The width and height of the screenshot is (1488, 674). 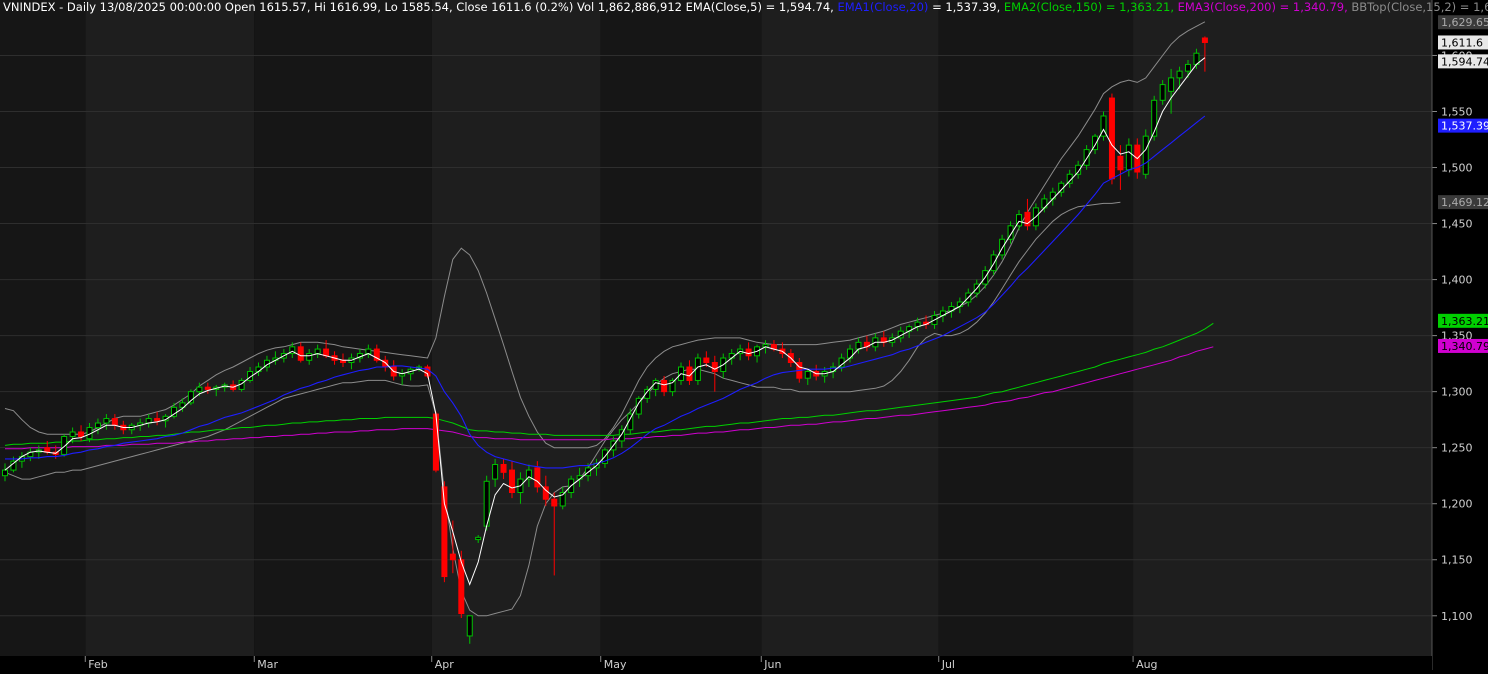 What do you see at coordinates (1464, 321) in the screenshot?
I see `value-tag-label: 1,363.21` at bounding box center [1464, 321].